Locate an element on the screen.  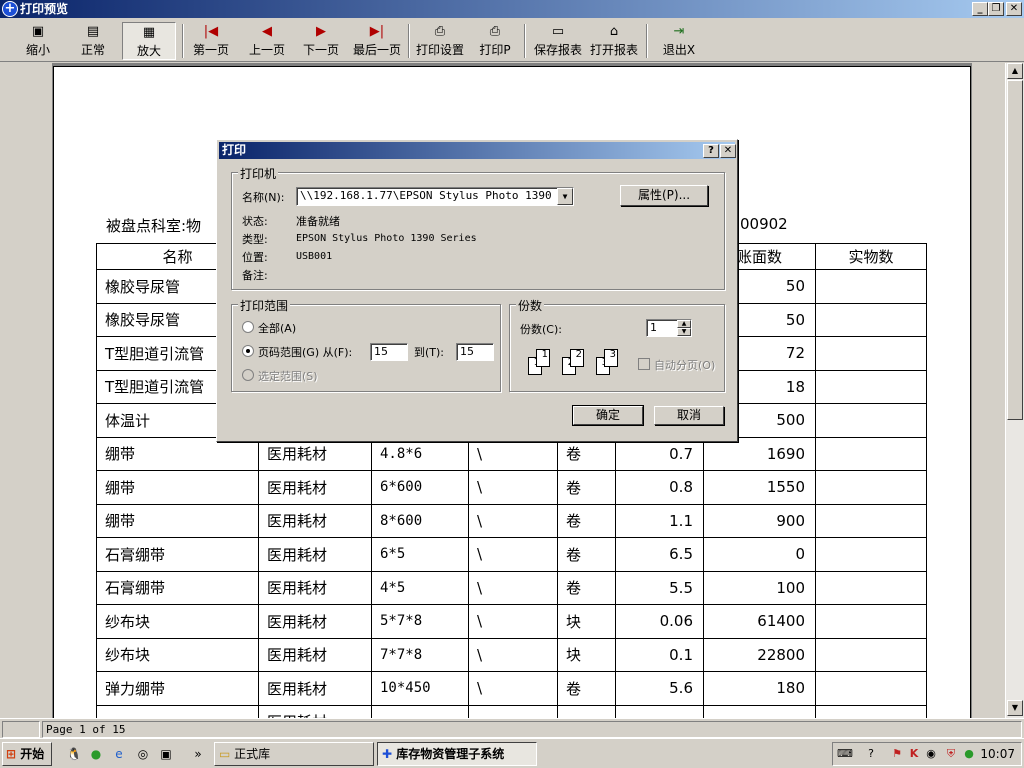
stepper-down-icon: ▼ is located at coordinates (684, 332).